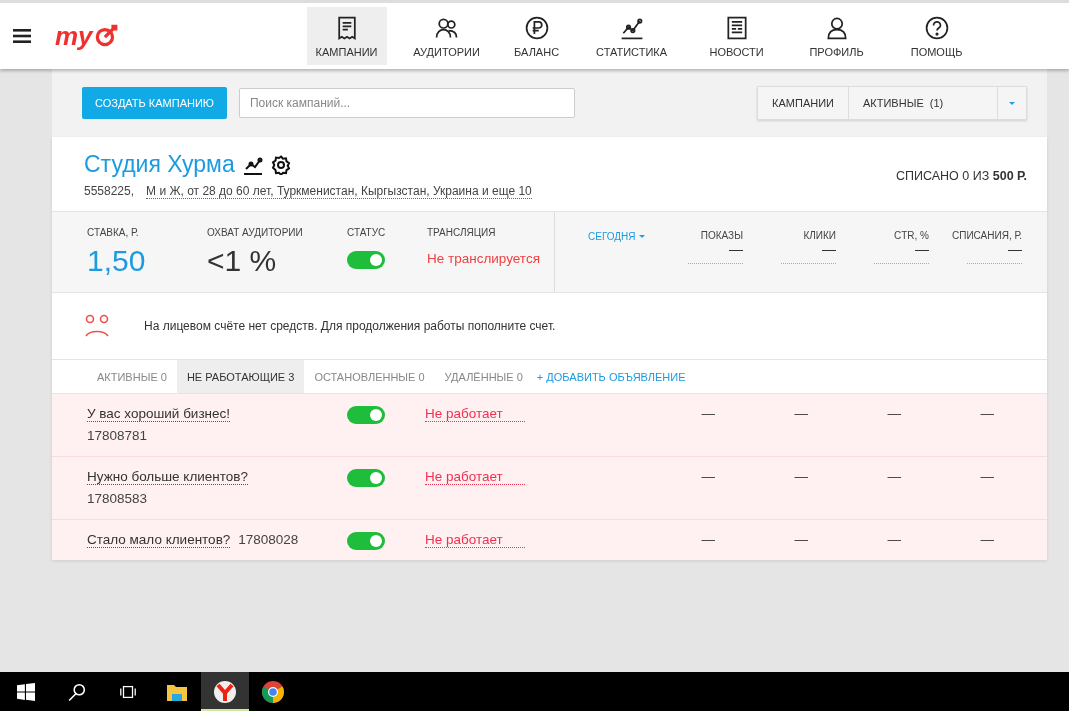  Describe the element at coordinates (159, 414) in the screenshot. I see `ad-title: У вас хороший бизнес!` at that location.